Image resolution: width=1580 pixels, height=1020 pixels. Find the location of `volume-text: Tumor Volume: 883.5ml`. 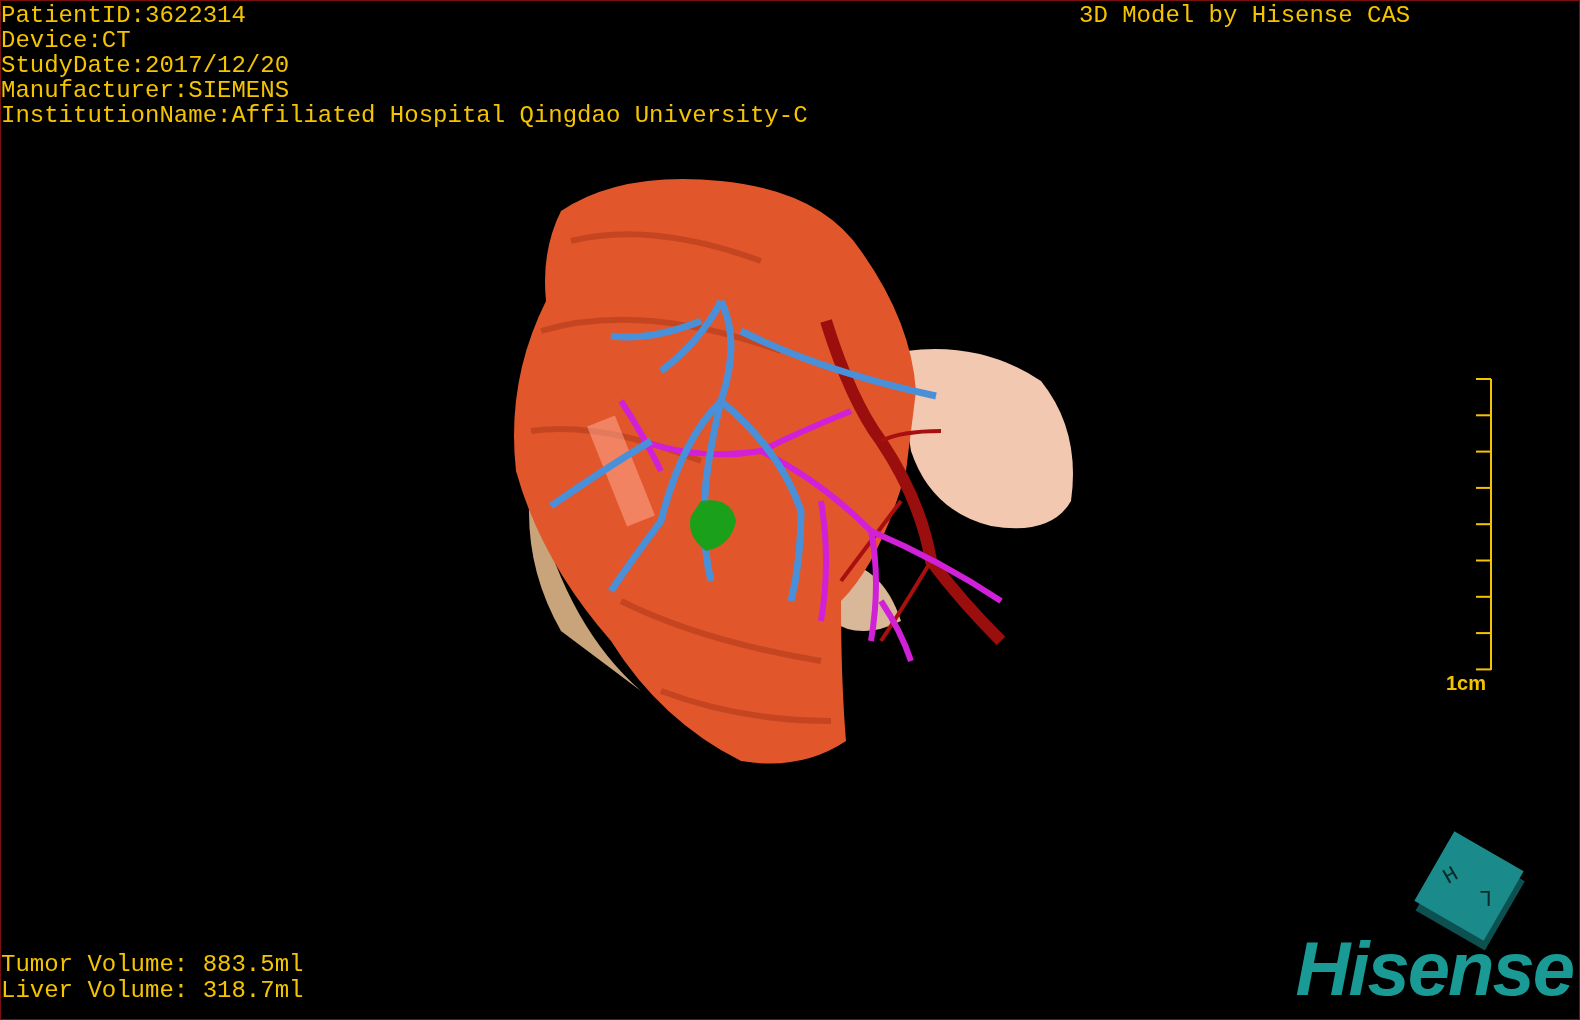

volume-text: Tumor Volume: 883.5ml is located at coordinates (152, 965).